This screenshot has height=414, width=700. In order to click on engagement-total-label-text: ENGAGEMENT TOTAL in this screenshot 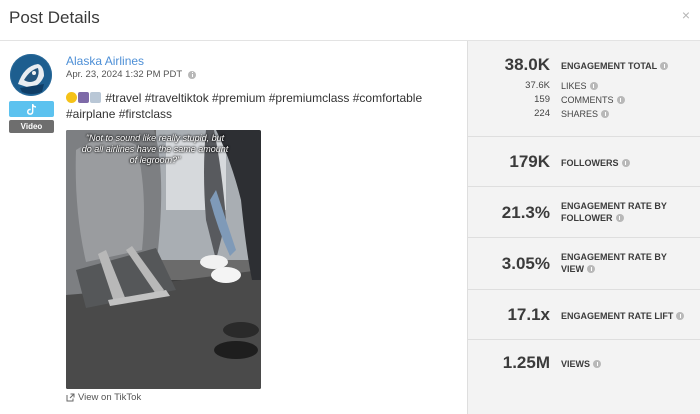, I will do `click(609, 66)`.